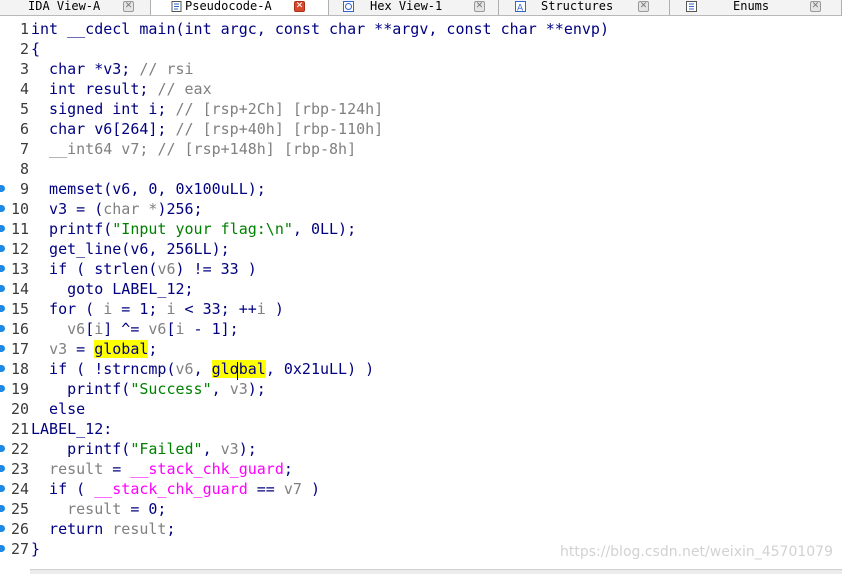 The width and height of the screenshot is (842, 574). Describe the element at coordinates (421, 449) in the screenshot. I see `code-line: 22 printf("Failed", v3);` at that location.